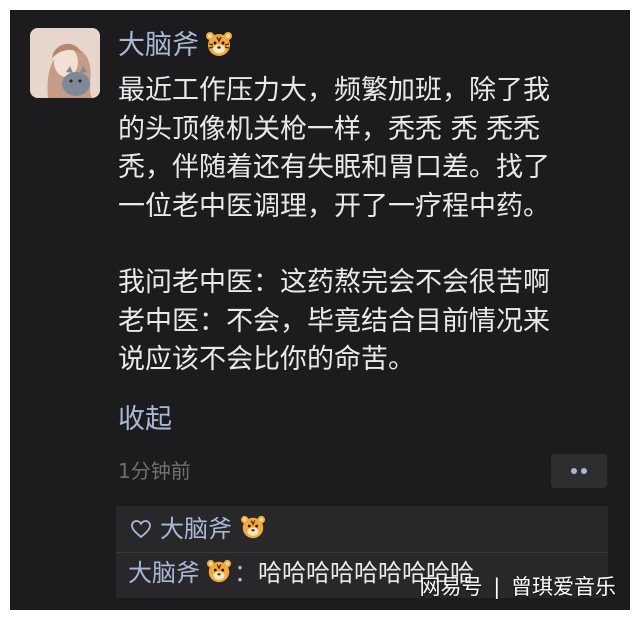 This screenshot has height=622, width=640. I want to click on post-body-line: 说应该不会比你的命苦。, so click(266, 359).